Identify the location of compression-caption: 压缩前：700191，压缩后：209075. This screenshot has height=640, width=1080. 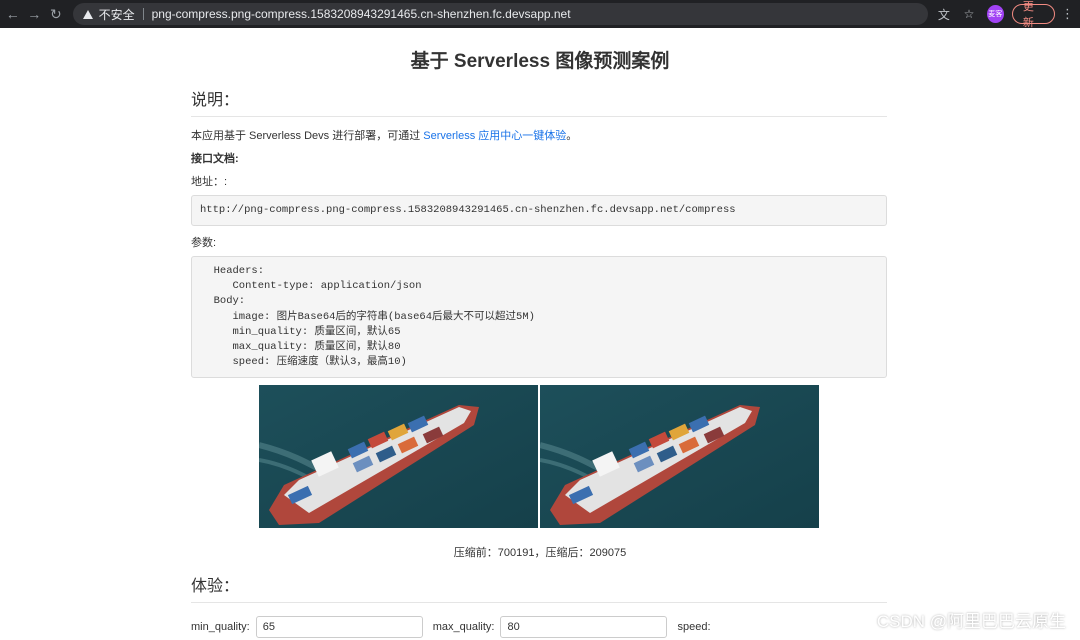
(540, 553).